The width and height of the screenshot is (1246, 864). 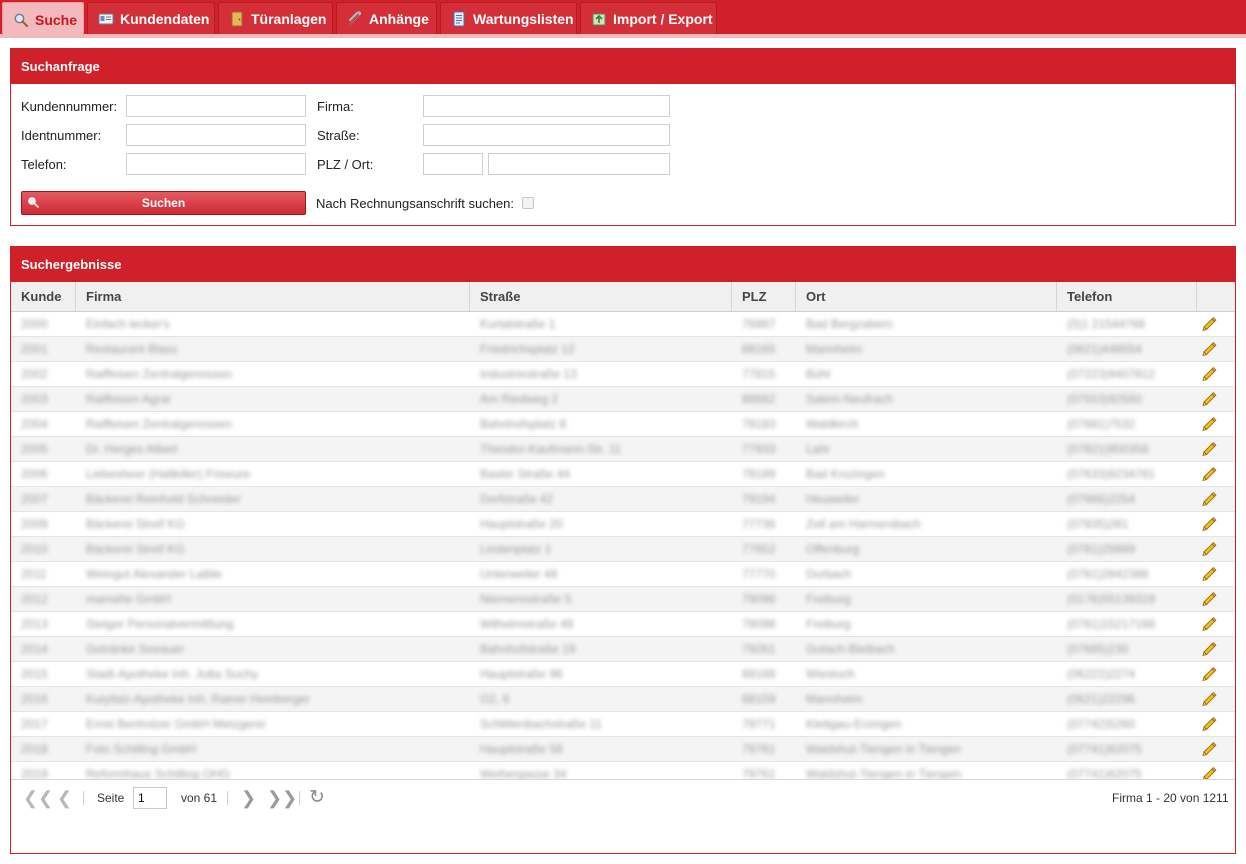 I want to click on plz-input, so click(x=453, y=164).